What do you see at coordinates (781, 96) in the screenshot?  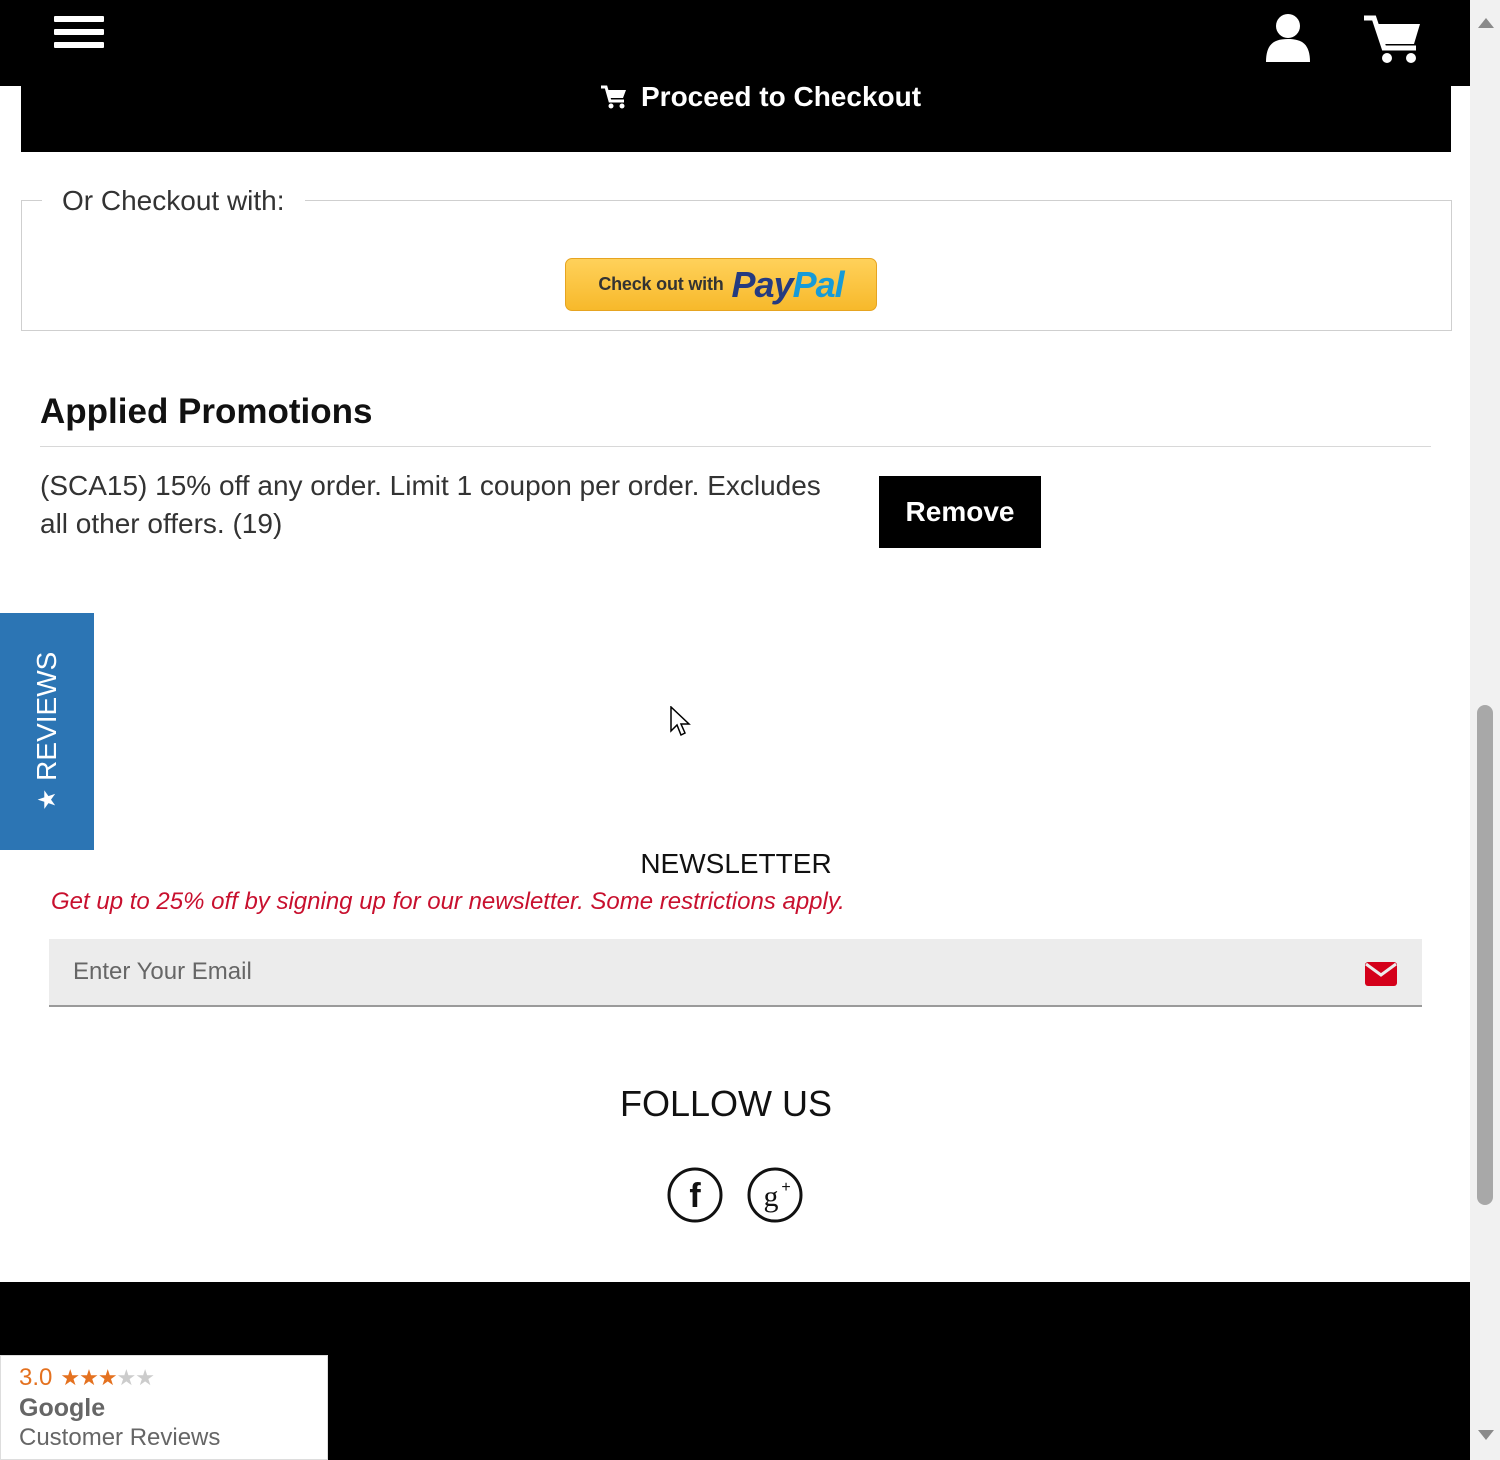 I see `proceed-to-checkout-label: Proceed to Checkout` at bounding box center [781, 96].